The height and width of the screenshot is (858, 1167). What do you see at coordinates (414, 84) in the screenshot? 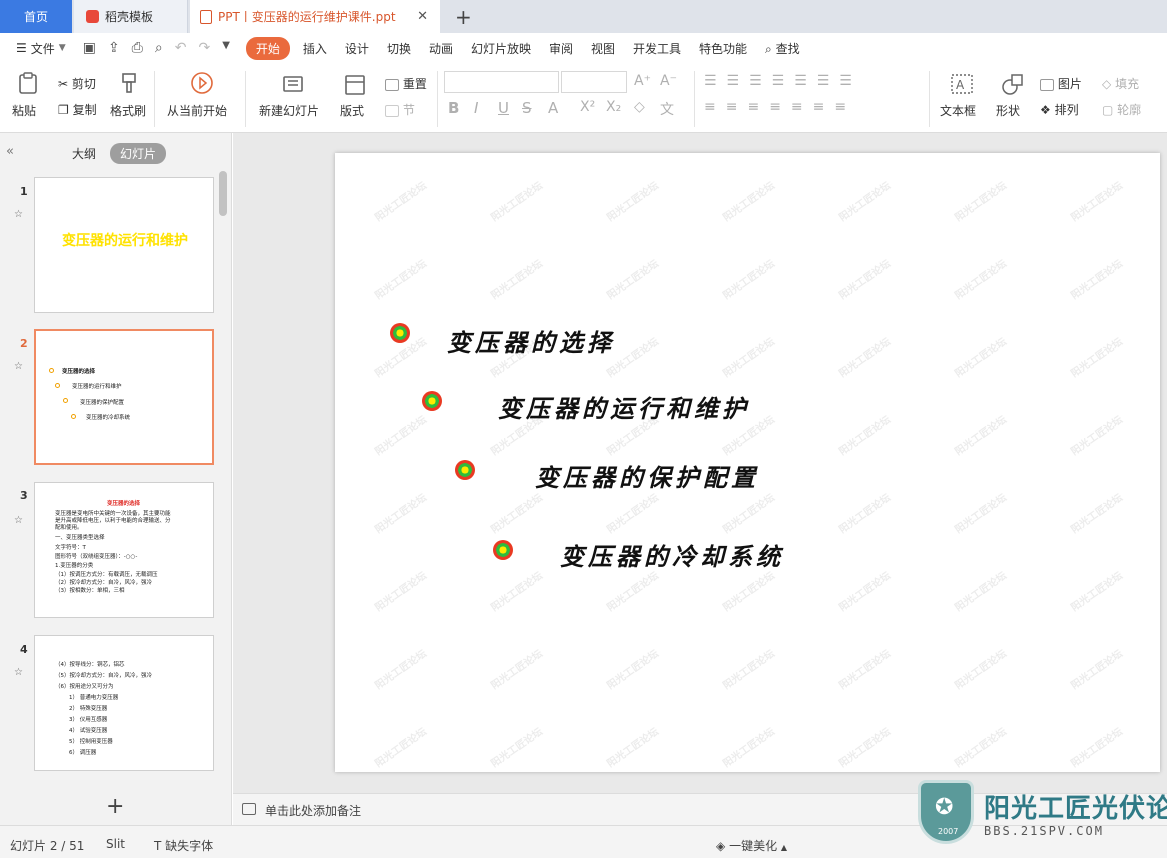
I see `reset-label: 重置` at bounding box center [414, 84].